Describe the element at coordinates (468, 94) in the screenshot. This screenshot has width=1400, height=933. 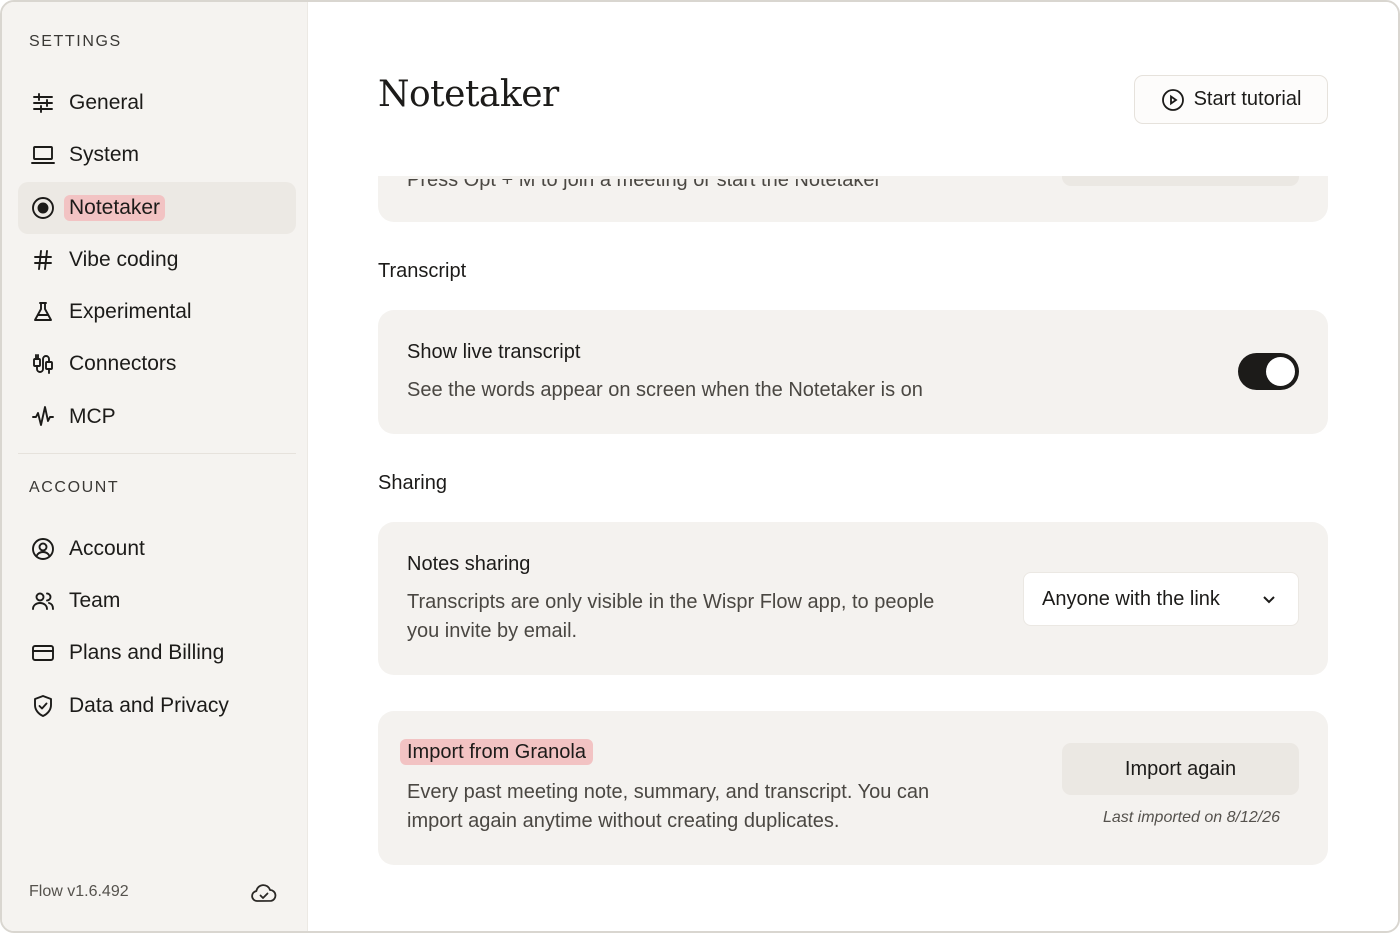
I see `page-title: Notetaker` at that location.